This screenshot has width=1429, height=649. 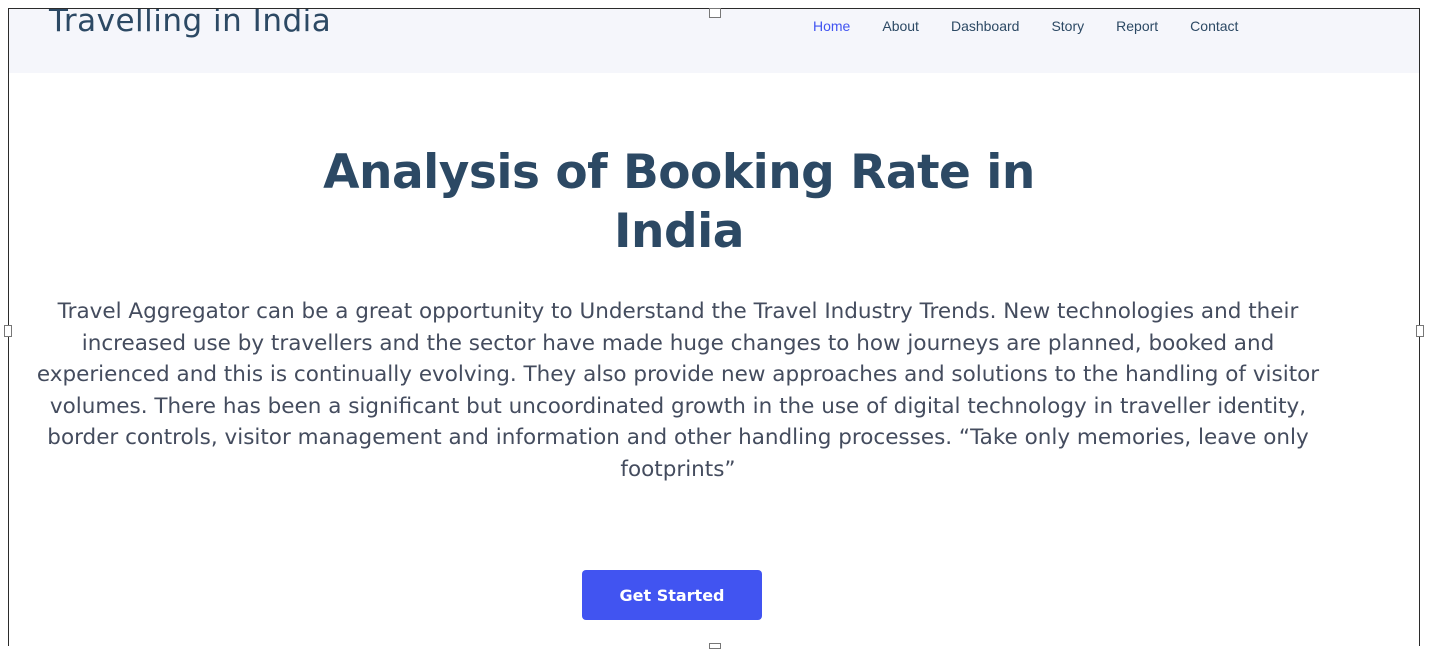 I want to click on hero-title: Analysis of Booking Rate in India, so click(x=679, y=202).